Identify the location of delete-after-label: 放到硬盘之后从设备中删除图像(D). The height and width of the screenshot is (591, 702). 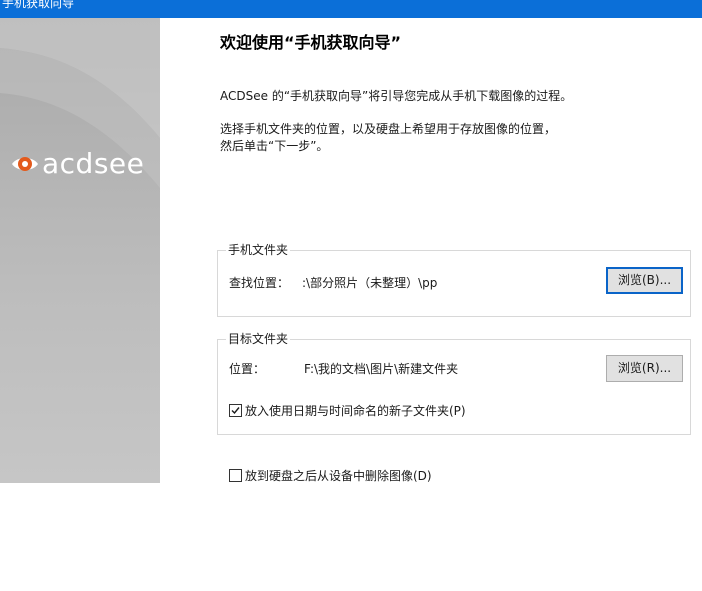
(338, 476).